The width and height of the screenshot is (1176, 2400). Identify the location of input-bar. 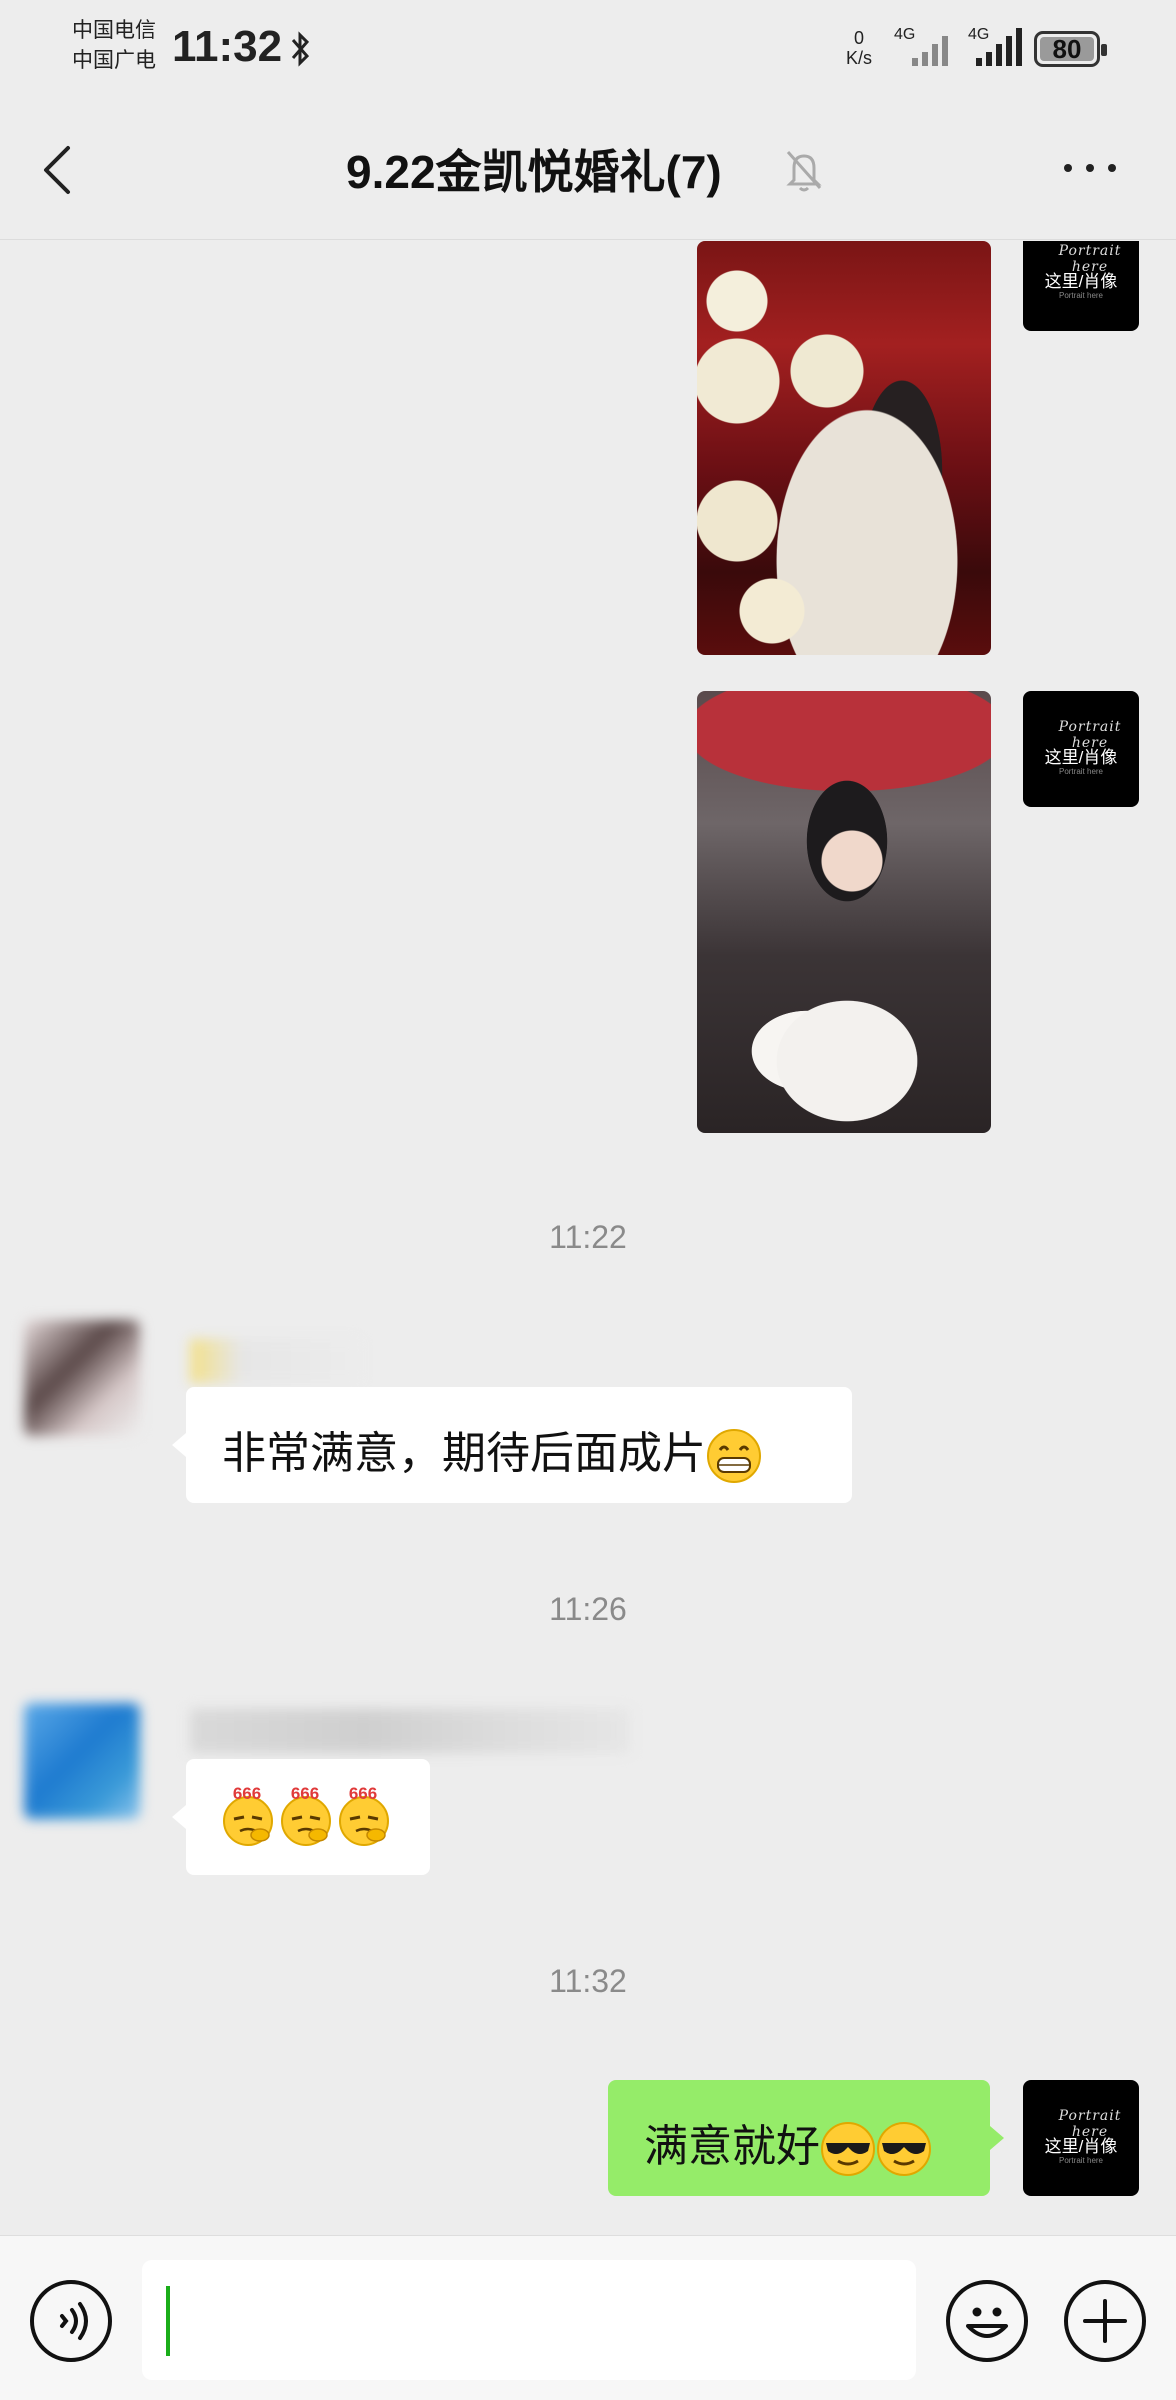
(588, 2317).